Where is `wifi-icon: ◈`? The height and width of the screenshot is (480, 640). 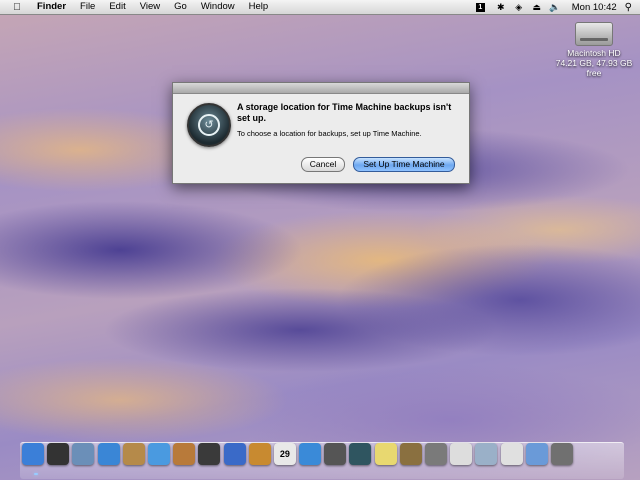 wifi-icon: ◈ is located at coordinates (519, 7).